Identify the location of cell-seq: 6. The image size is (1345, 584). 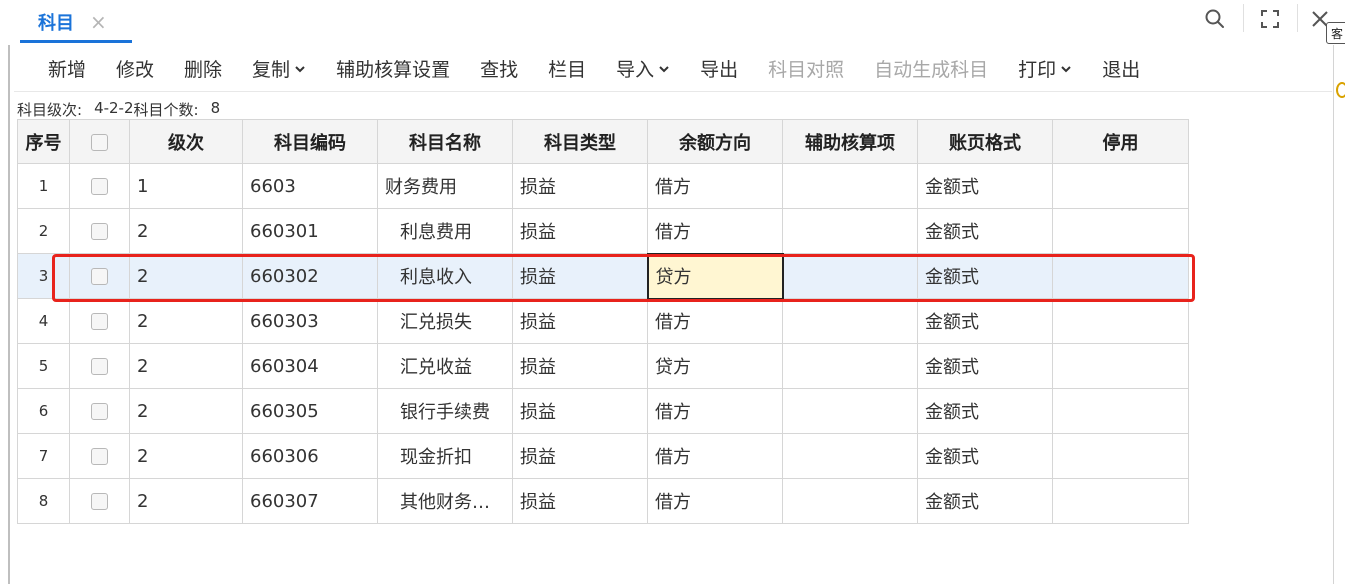
(43, 411).